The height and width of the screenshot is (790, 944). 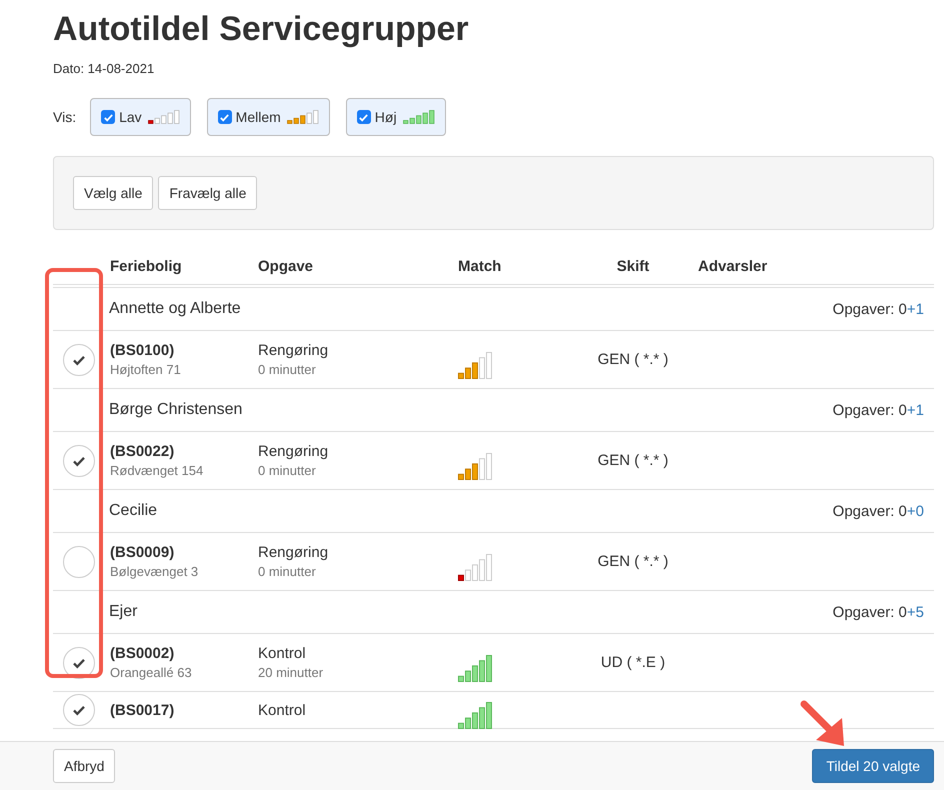 I want to click on task-duration: 20 minutter, so click(x=291, y=672).